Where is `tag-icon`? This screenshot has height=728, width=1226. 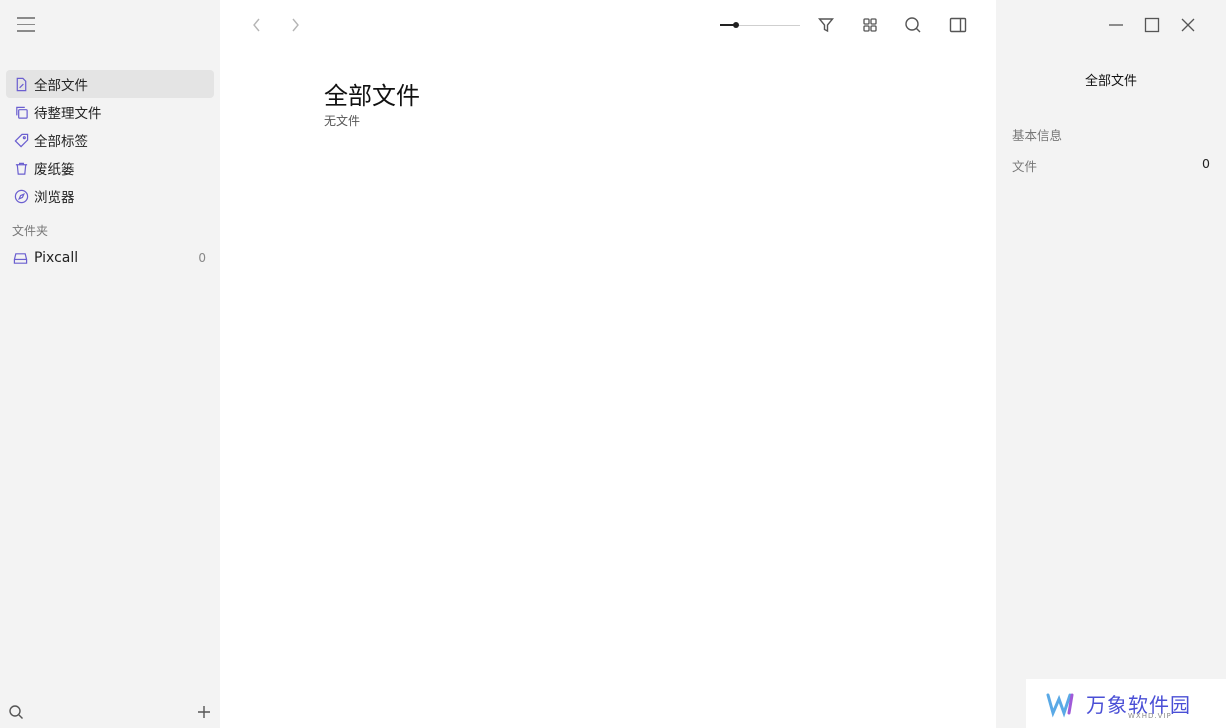
tag-icon is located at coordinates (21, 140).